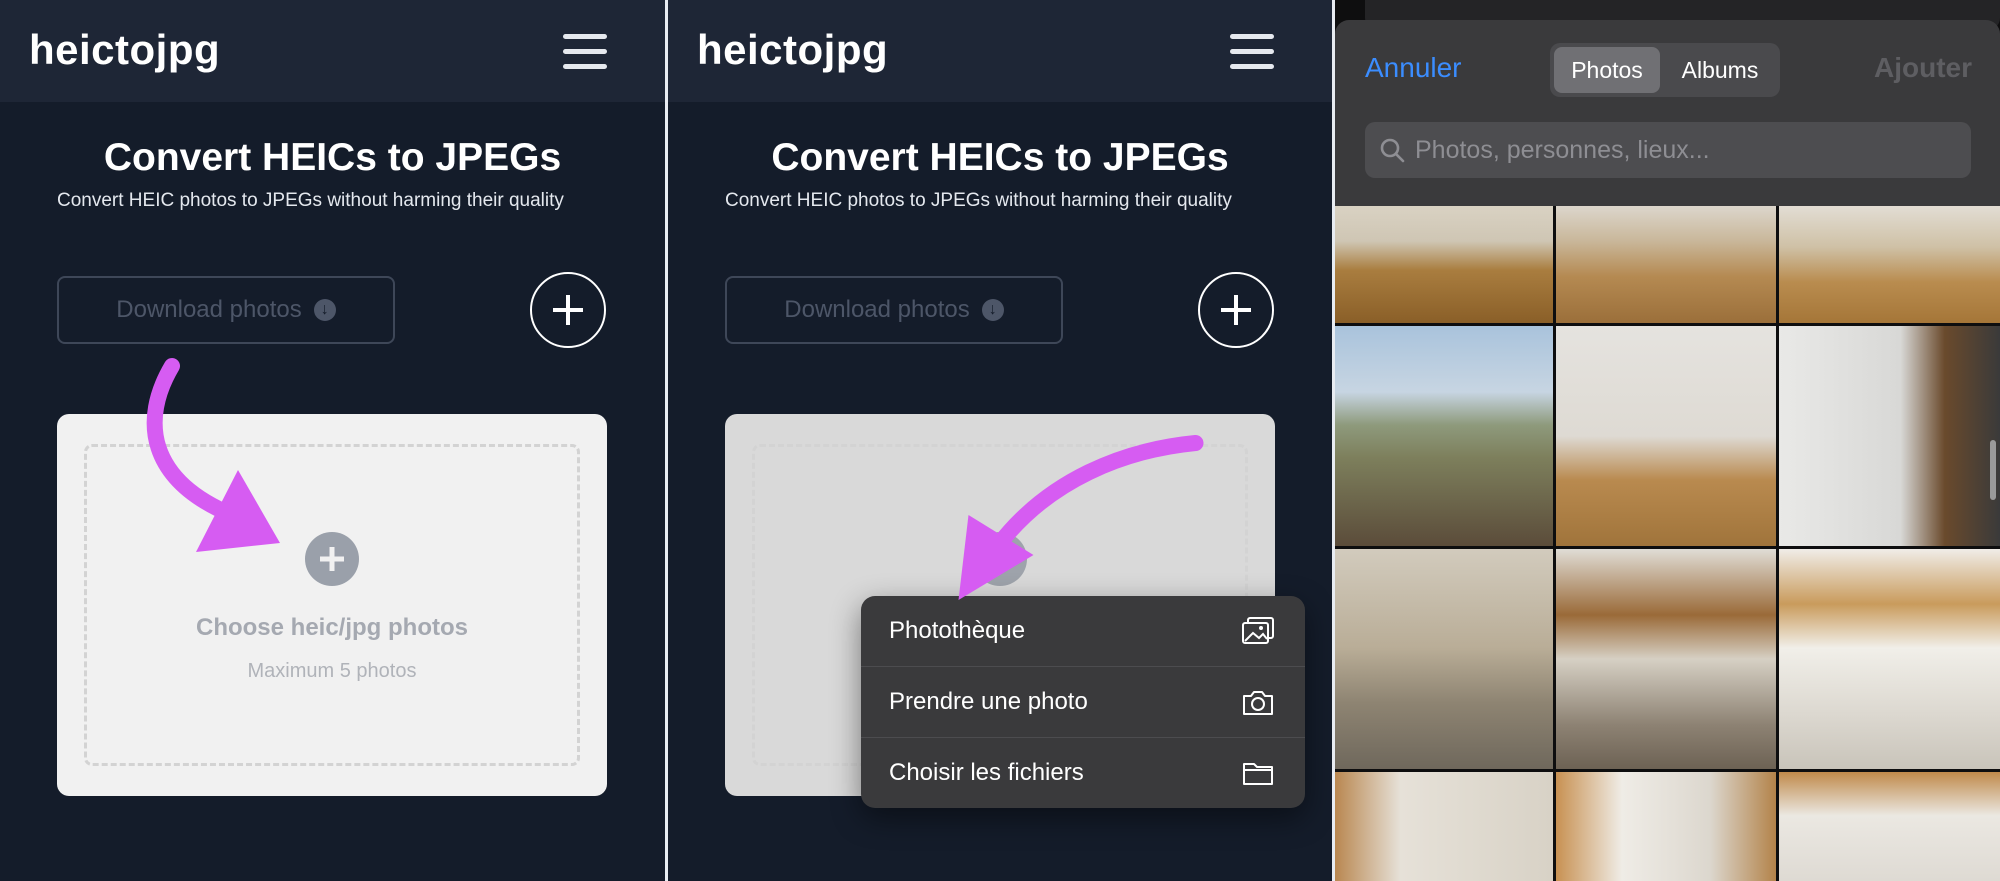 This screenshot has width=2000, height=881. Describe the element at coordinates (331, 627) in the screenshot. I see `dropzone-title: Choose heic/jpg photos` at that location.